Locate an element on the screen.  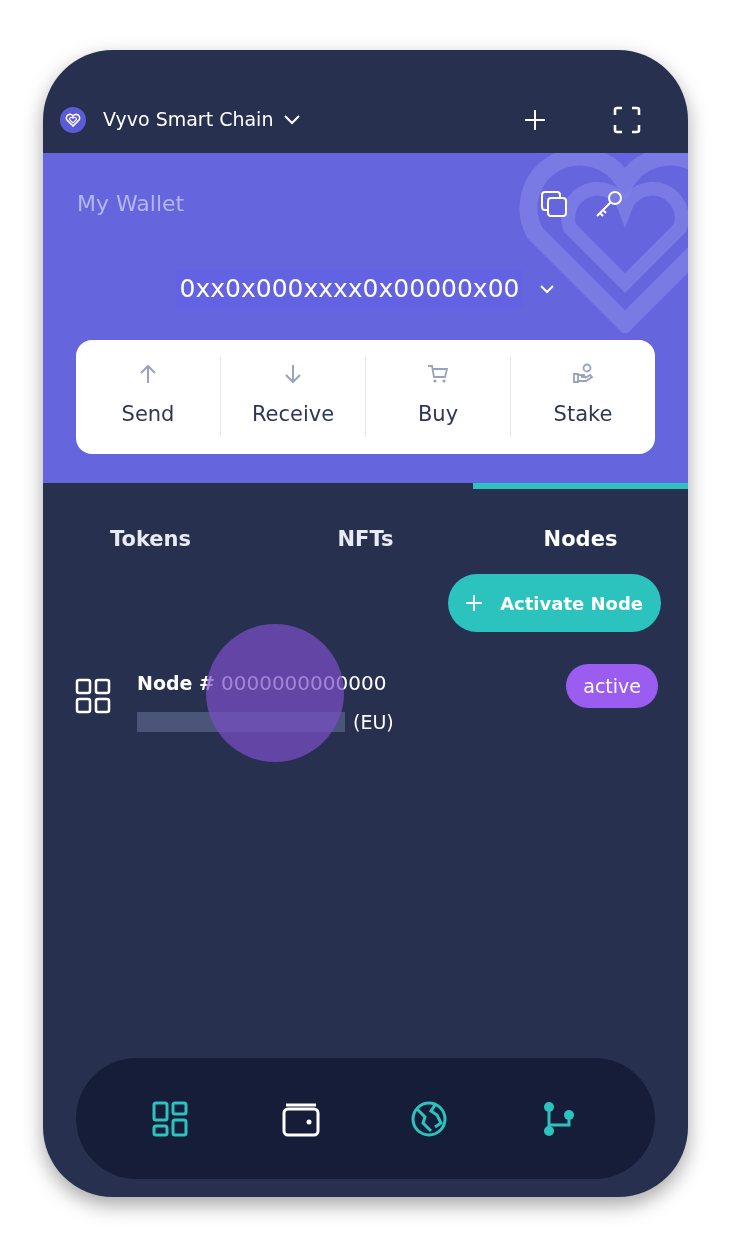
stake-button: Stake is located at coordinates (583, 396).